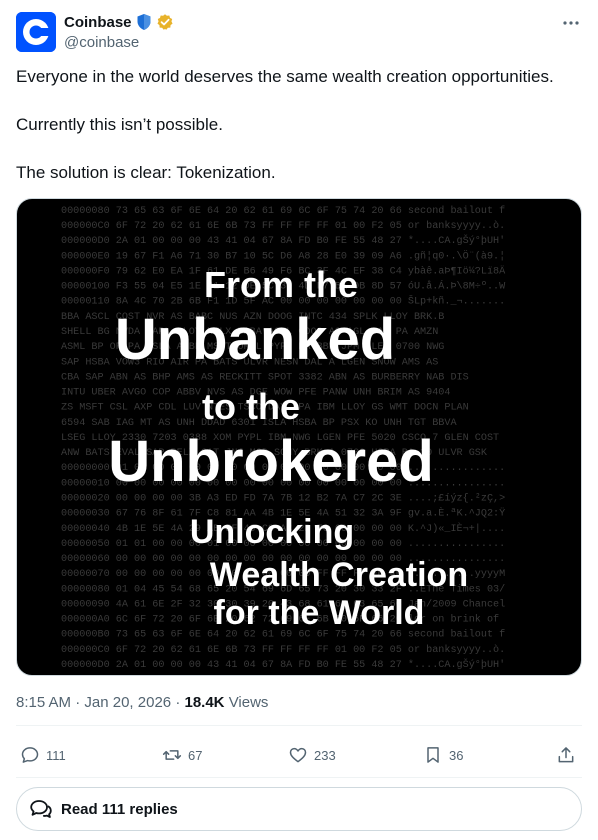 This screenshot has height=840, width=598. Describe the element at coordinates (119, 124) in the screenshot. I see `tweet-line: Currently this isn’t possible.` at that location.